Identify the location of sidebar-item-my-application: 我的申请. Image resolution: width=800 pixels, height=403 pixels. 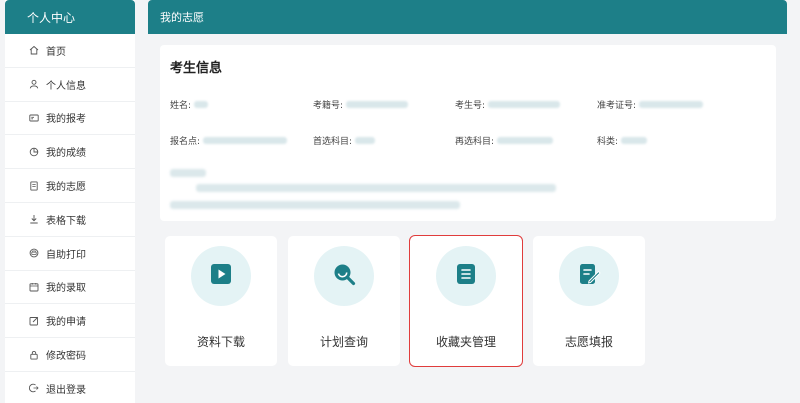
(70, 321).